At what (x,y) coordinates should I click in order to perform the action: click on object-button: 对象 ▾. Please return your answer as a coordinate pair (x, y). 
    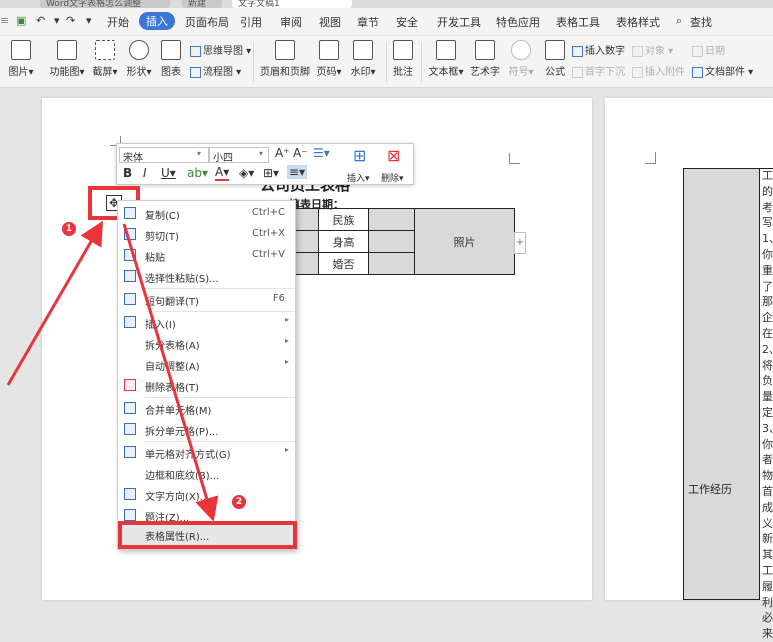
    Looking at the image, I should click on (652, 49).